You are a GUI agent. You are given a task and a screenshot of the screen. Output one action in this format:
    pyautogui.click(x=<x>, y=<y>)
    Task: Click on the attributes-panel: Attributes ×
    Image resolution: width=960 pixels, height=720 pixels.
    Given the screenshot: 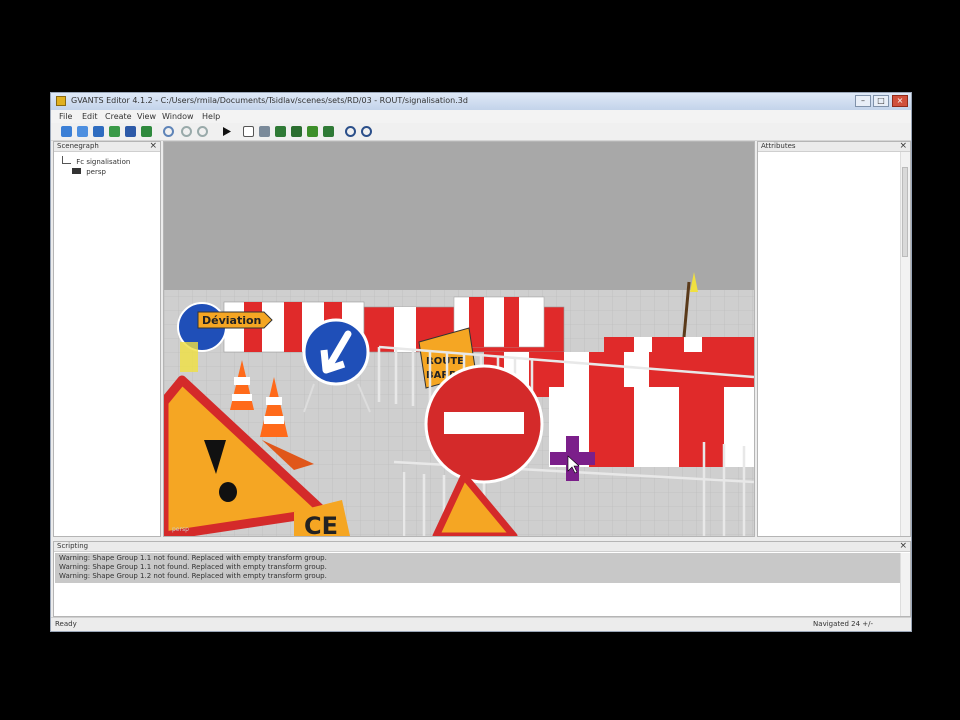 What is the action you would take?
    pyautogui.click(x=834, y=339)
    